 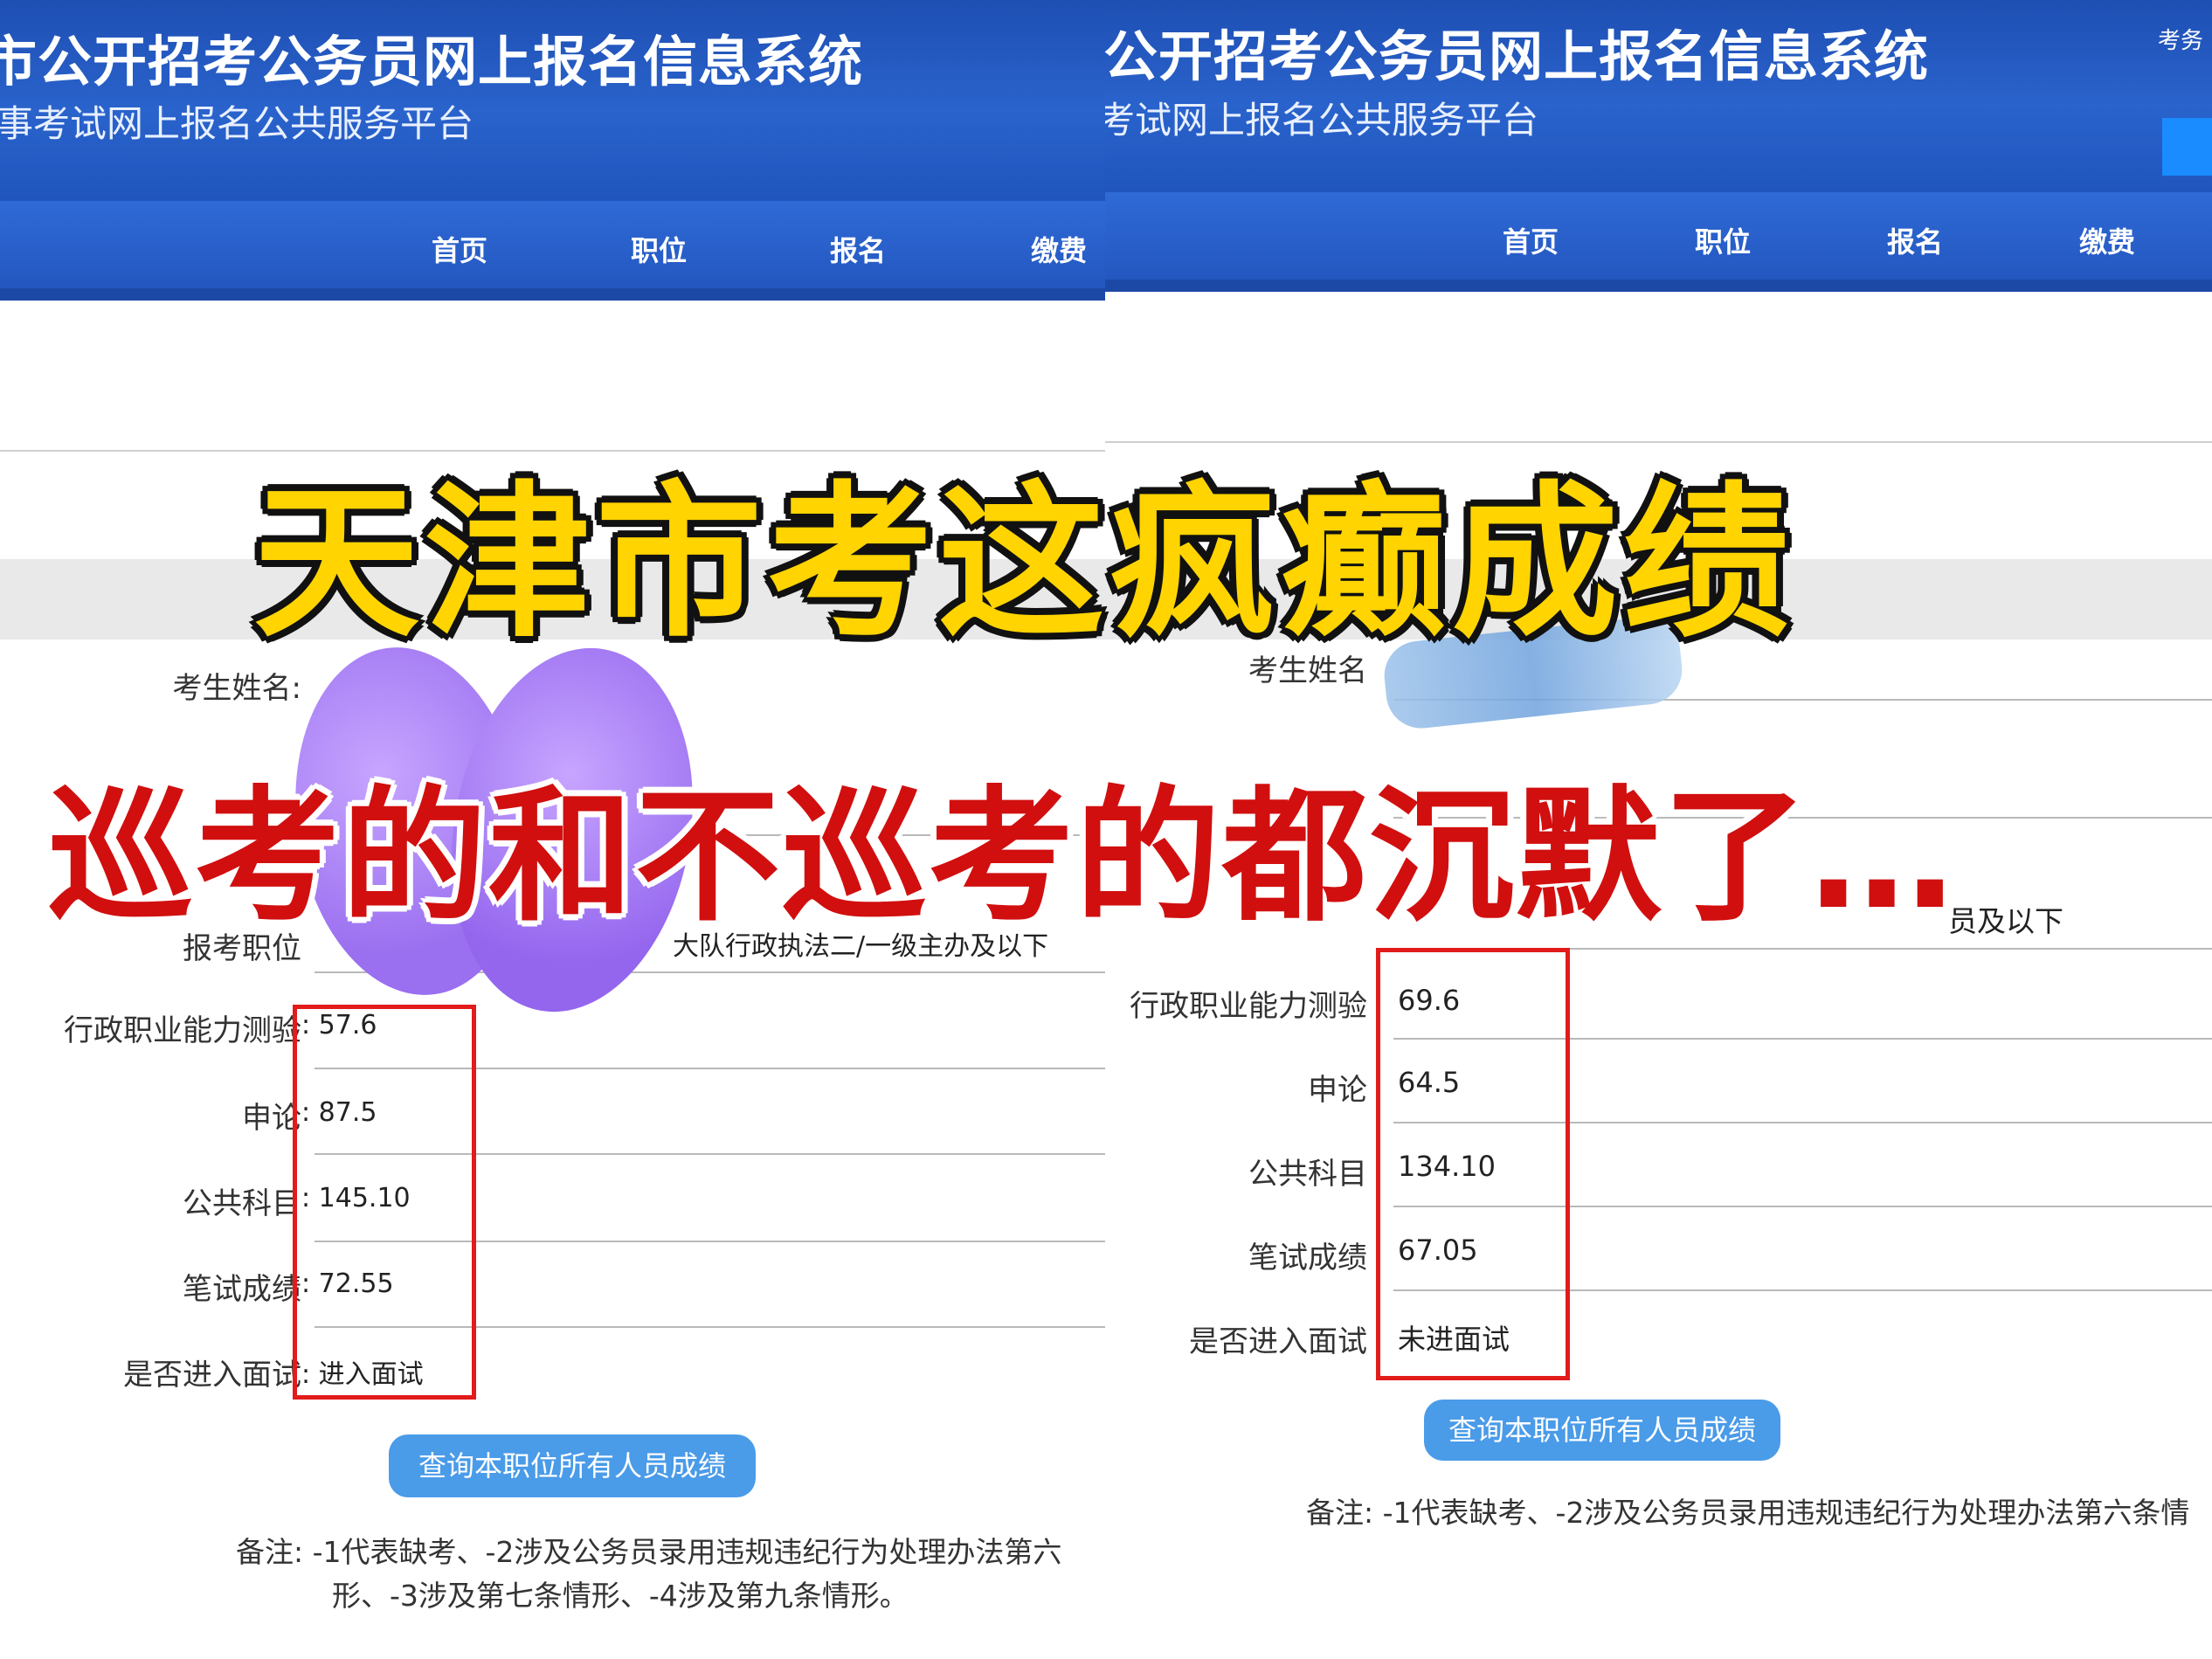 I want to click on login-button, so click(x=2187, y=147).